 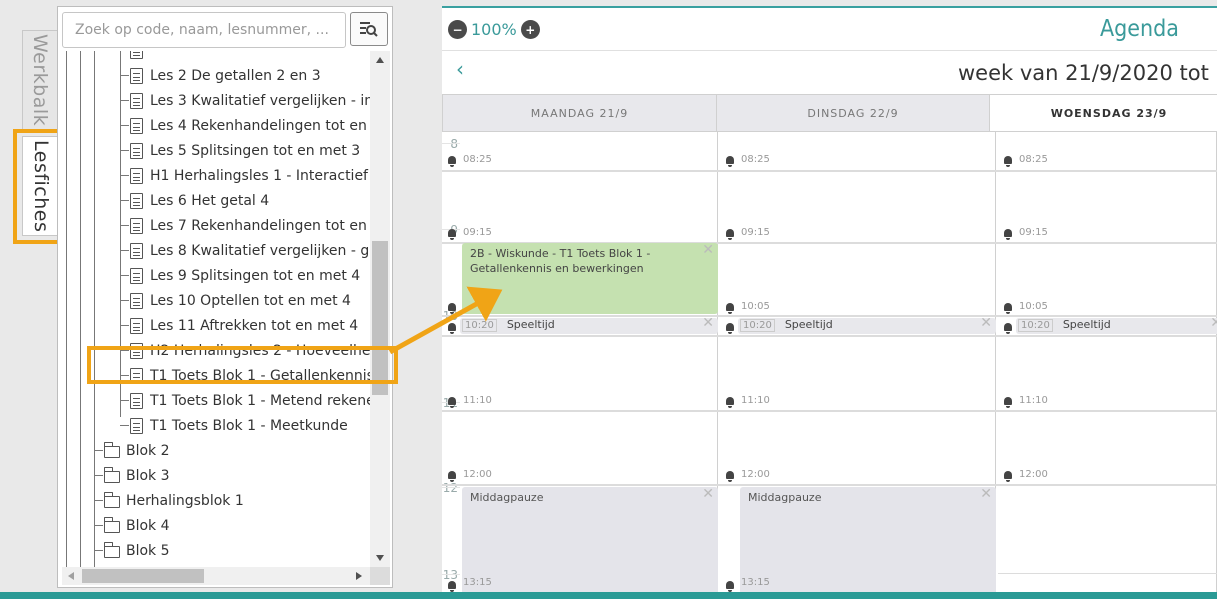 I want to click on hour-label: 13, so click(x=450, y=575).